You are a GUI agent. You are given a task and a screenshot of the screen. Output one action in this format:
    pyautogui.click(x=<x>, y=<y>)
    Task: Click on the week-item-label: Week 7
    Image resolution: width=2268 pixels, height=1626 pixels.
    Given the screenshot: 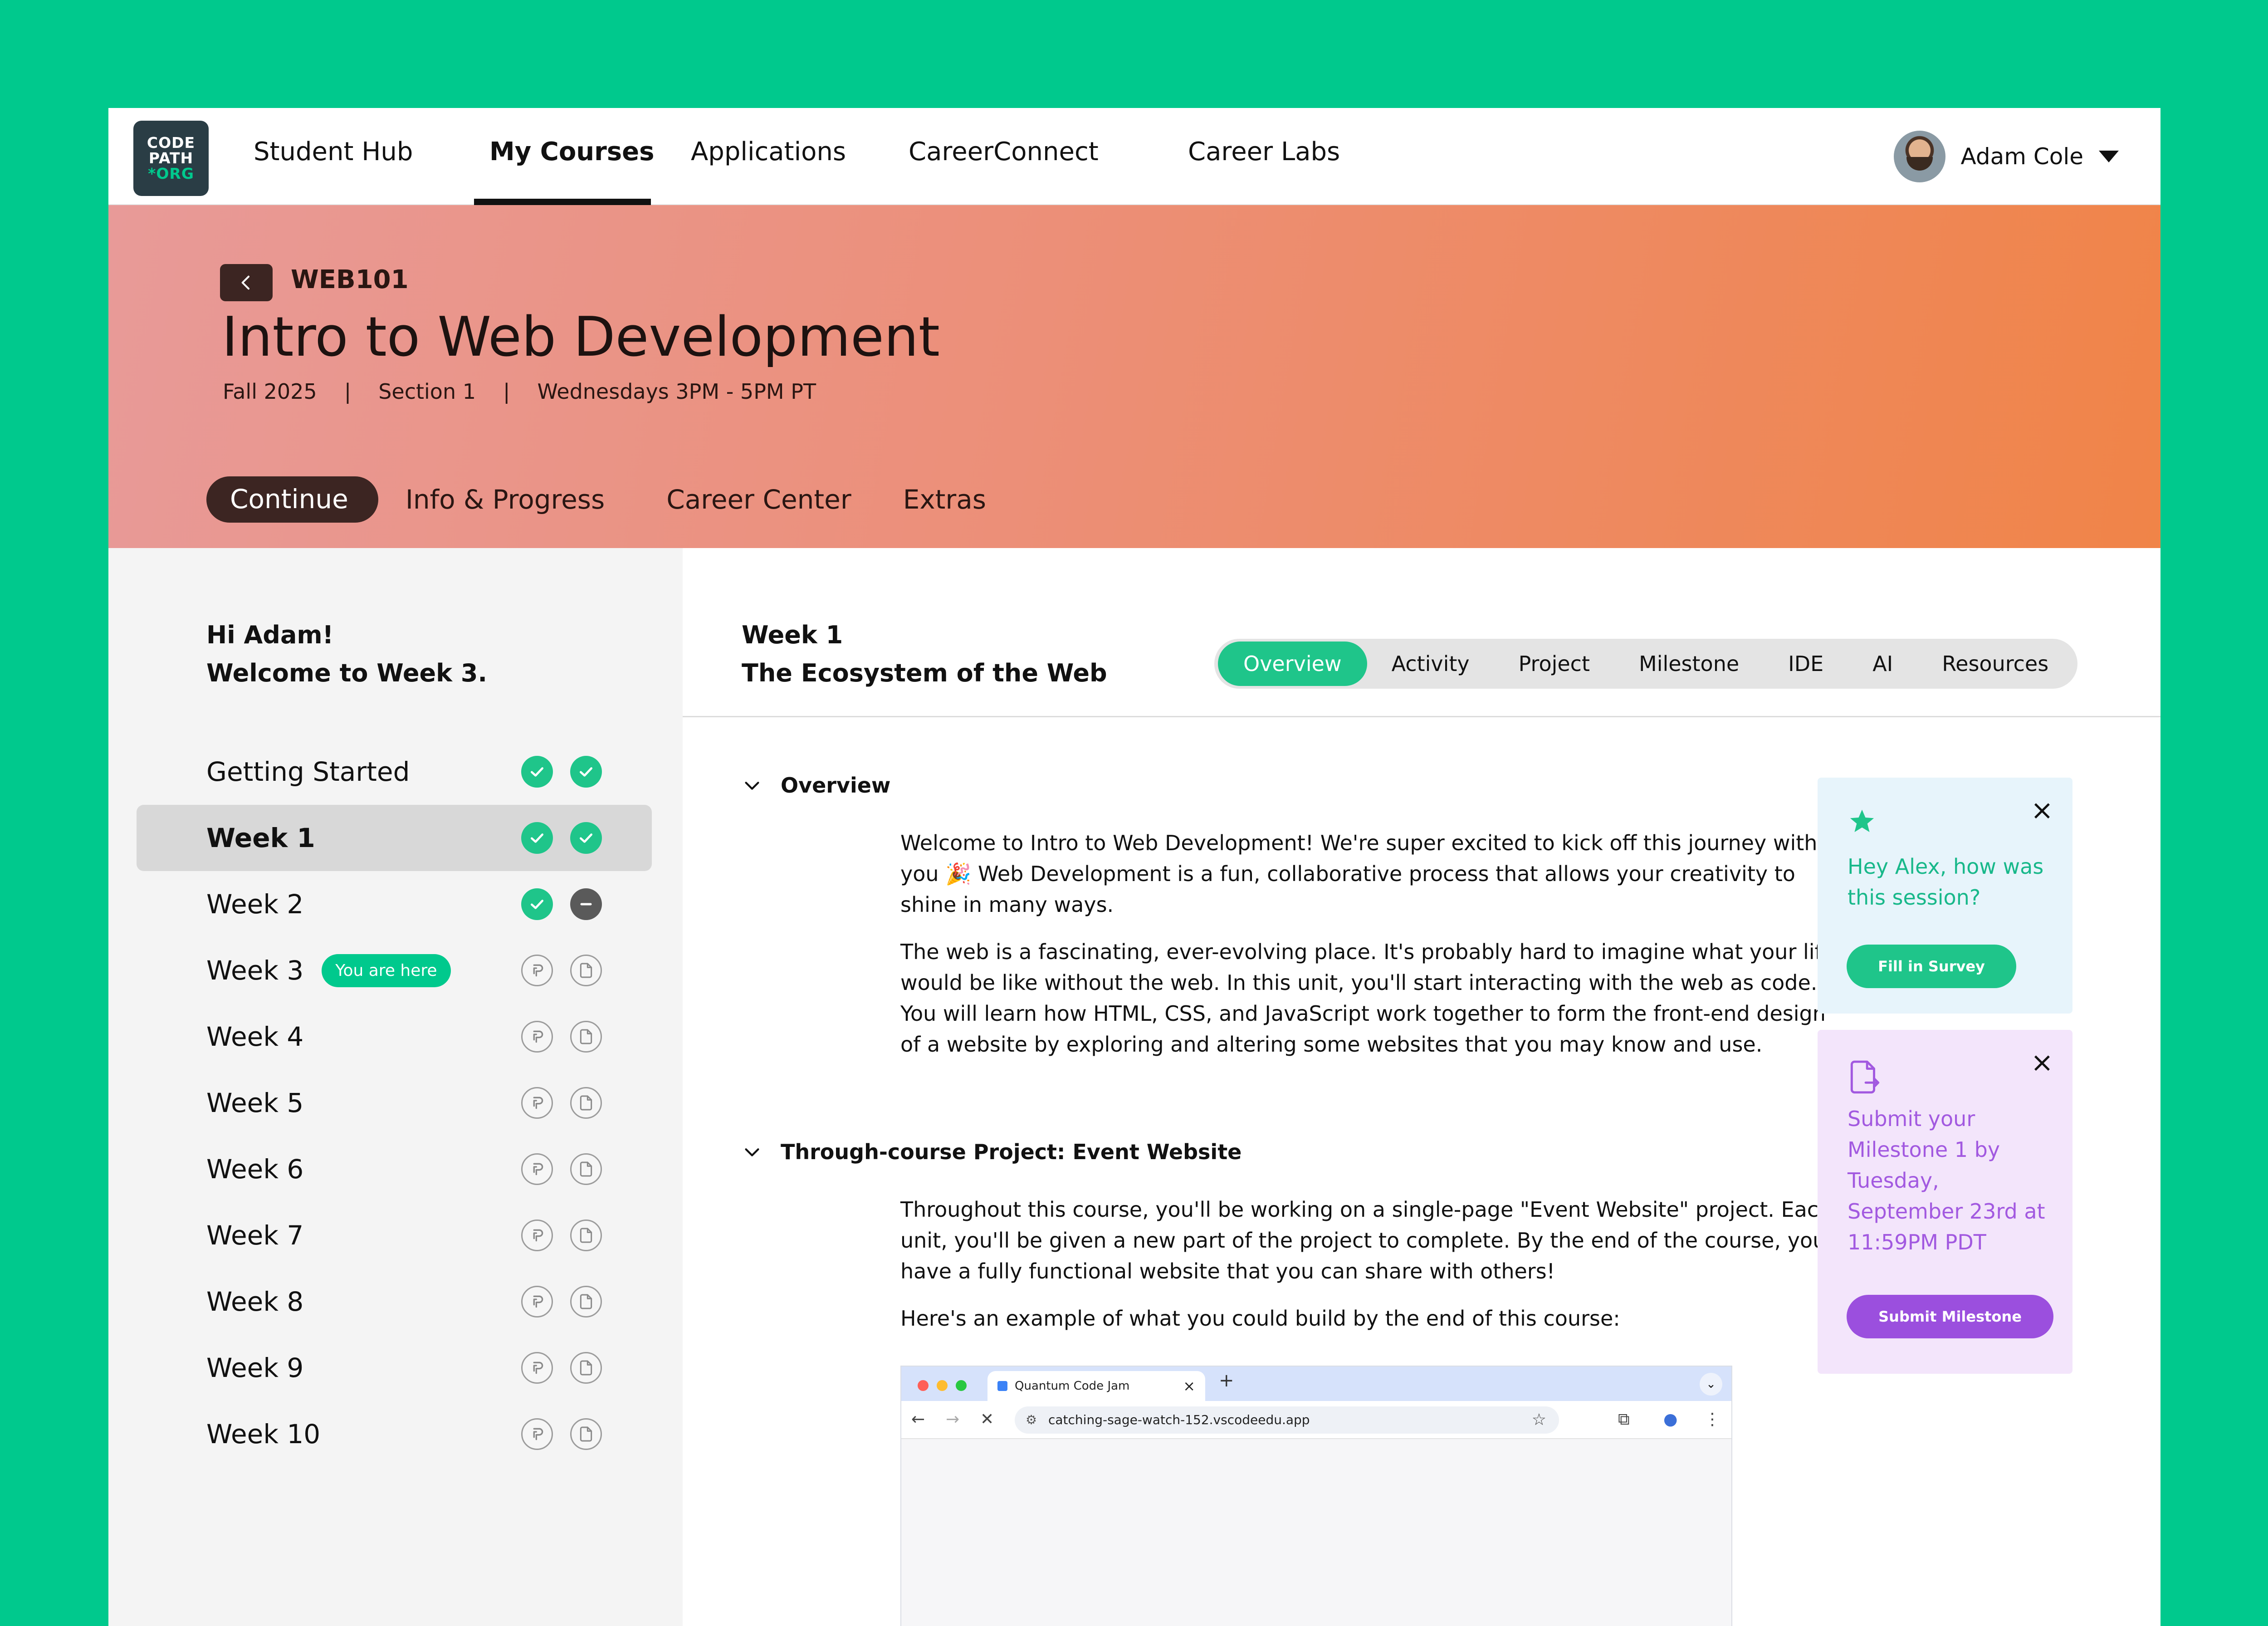 What is the action you would take?
    pyautogui.click(x=255, y=1235)
    